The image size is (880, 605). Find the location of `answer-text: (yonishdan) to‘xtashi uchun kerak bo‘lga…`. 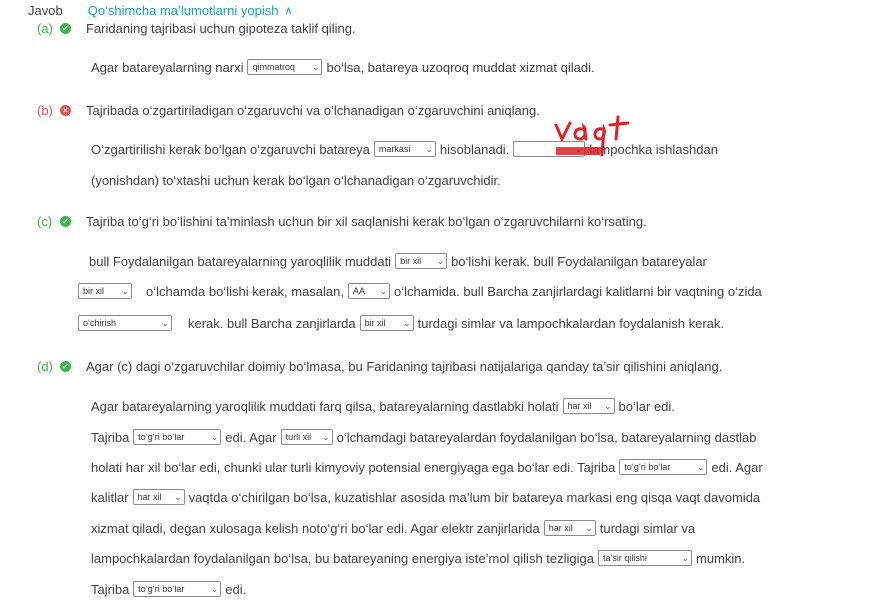

answer-text: (yonishdan) to‘xtashi uchun kerak bo‘lga… is located at coordinates (296, 180).